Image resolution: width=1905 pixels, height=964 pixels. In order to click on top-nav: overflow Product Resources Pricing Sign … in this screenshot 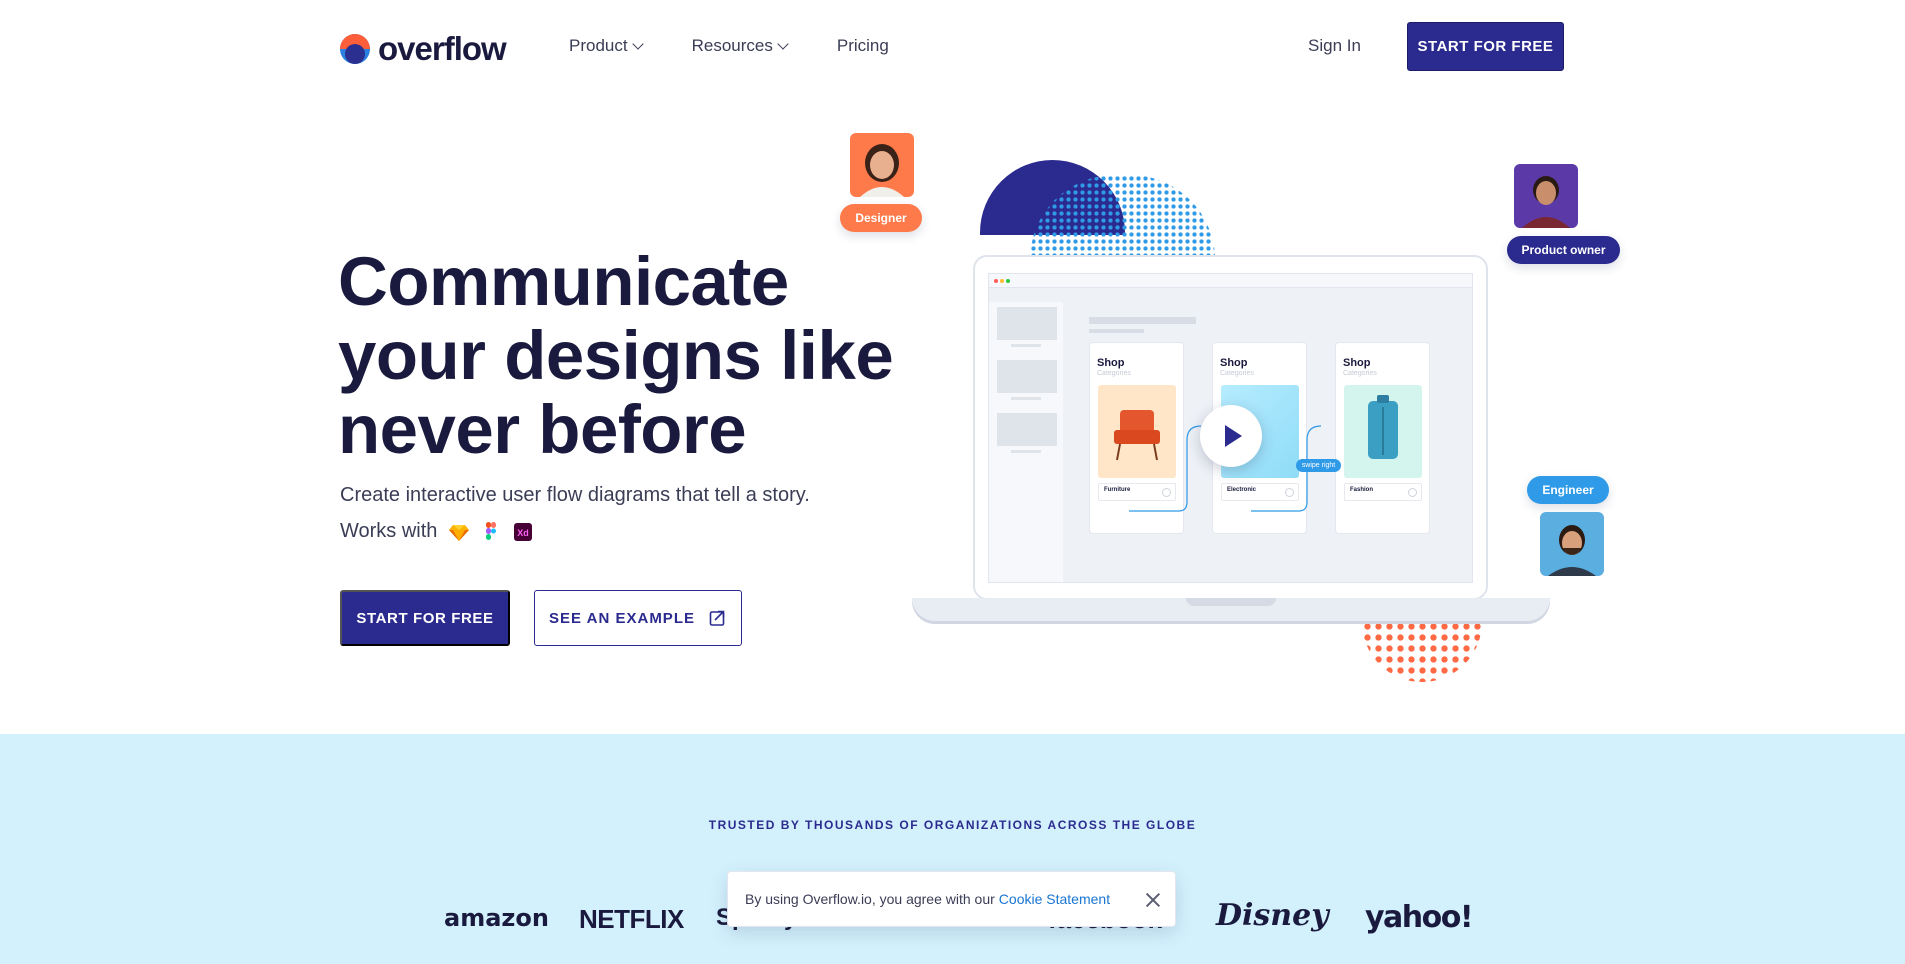, I will do `click(952, 46)`.